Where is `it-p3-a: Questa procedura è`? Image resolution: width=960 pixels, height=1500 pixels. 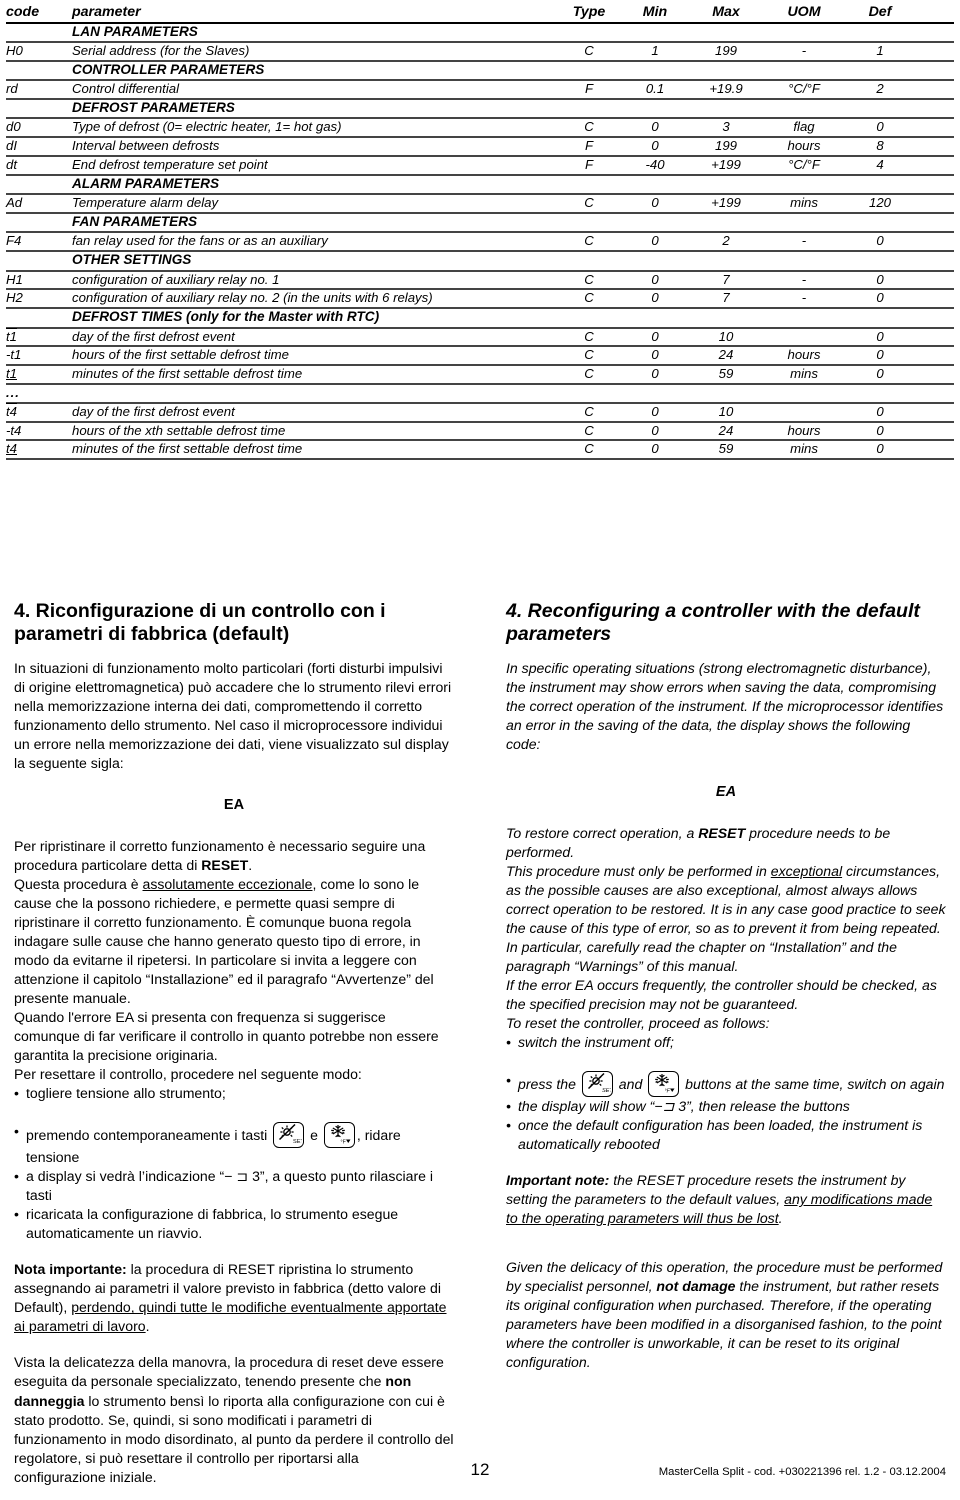 it-p3-a: Questa procedura è is located at coordinates (78, 884).